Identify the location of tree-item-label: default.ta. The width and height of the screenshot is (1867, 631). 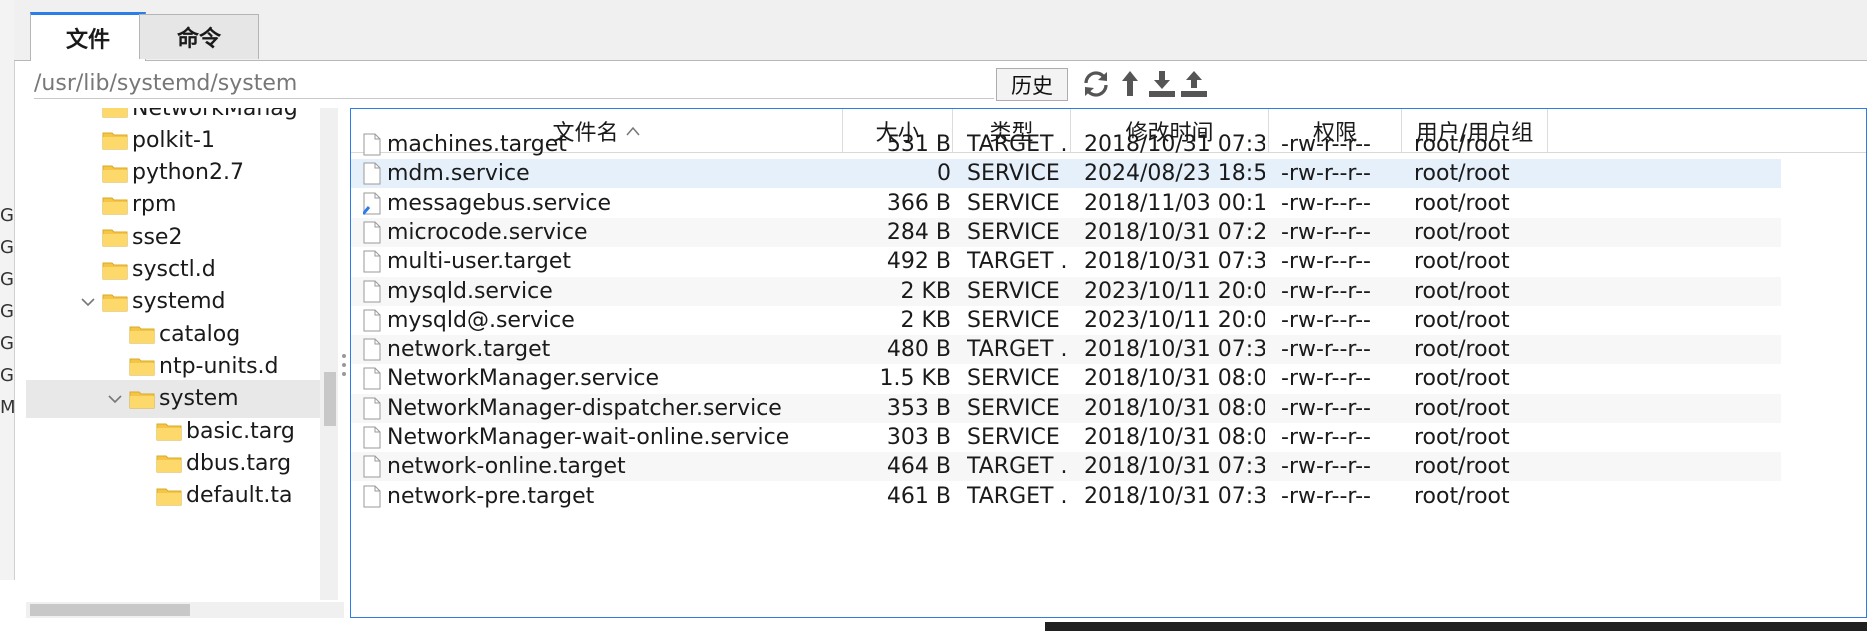
(239, 496).